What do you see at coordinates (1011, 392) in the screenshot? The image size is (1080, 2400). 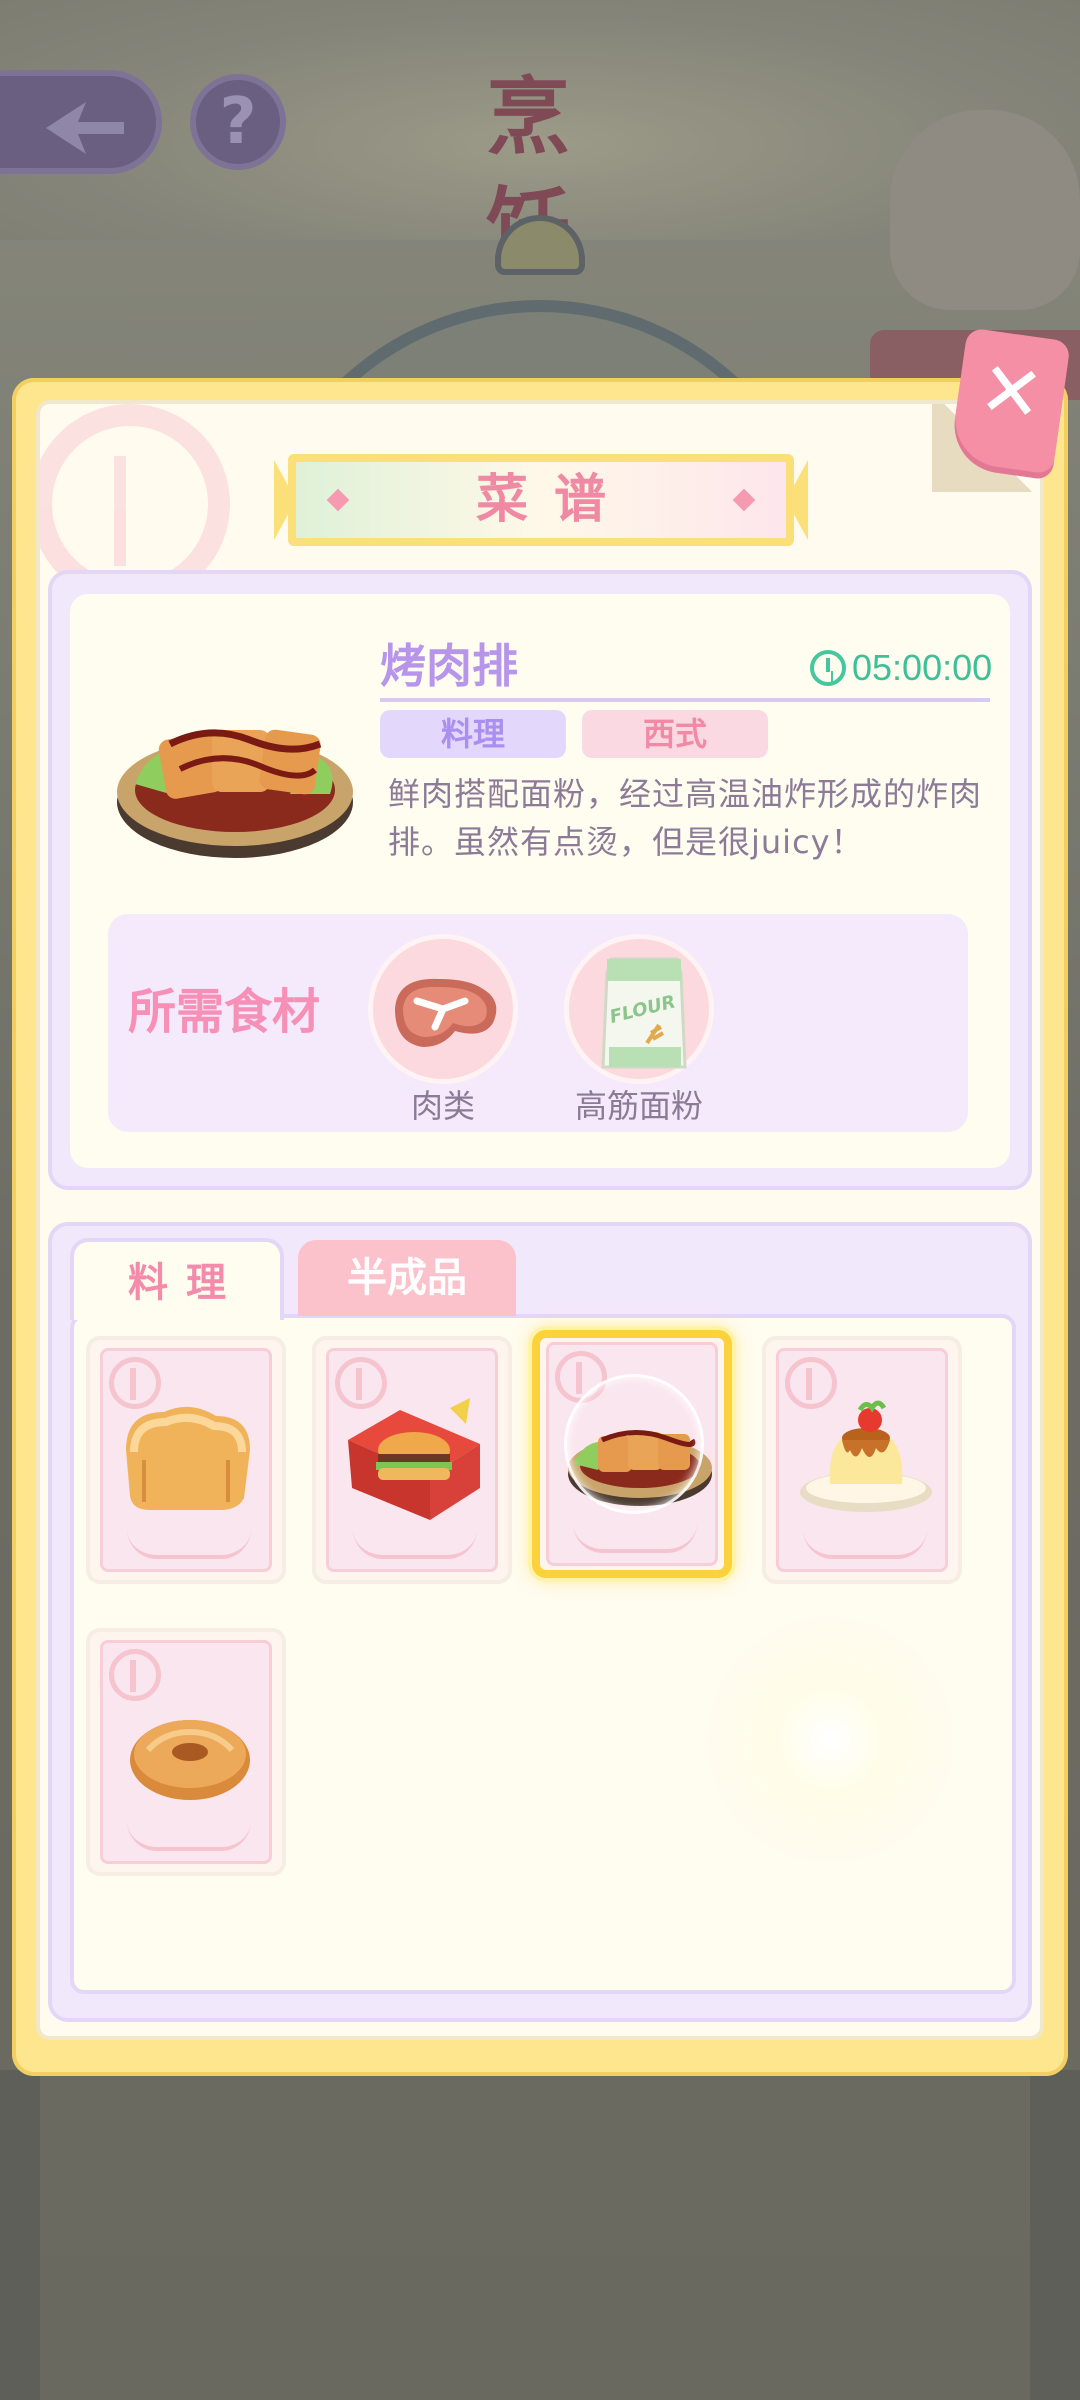 I see `close-icon: ✕` at bounding box center [1011, 392].